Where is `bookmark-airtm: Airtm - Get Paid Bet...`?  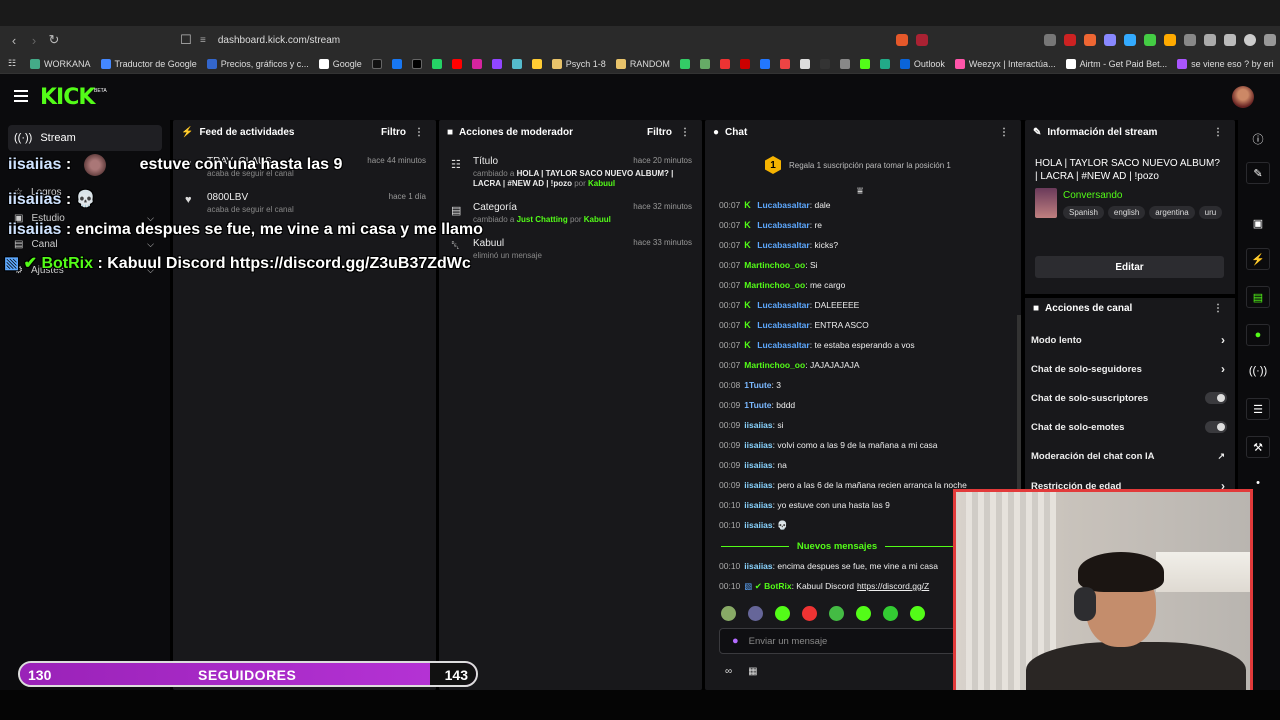 bookmark-airtm: Airtm - Get Paid Bet... is located at coordinates (1116, 63).